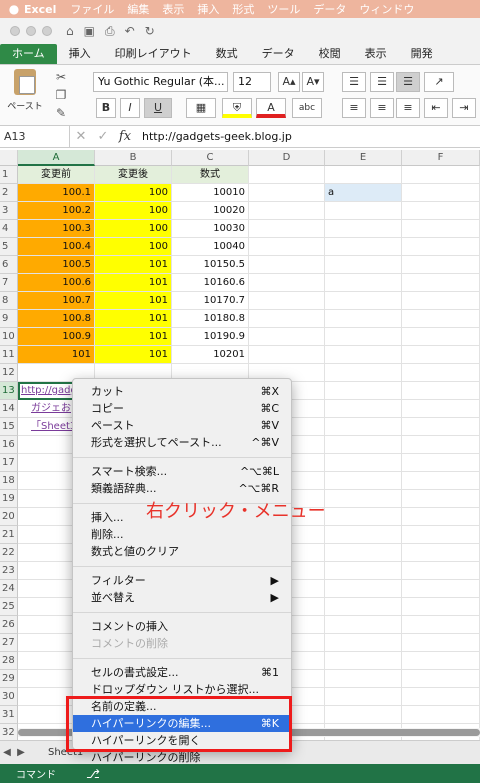  I want to click on menu-file: ファイル, so click(92, 9).